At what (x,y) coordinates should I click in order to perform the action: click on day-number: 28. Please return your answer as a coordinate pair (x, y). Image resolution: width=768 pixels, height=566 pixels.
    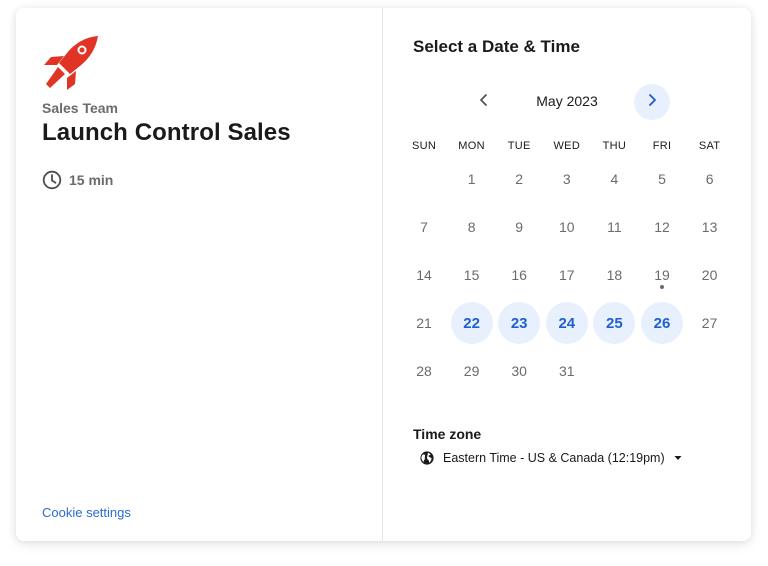
    Looking at the image, I should click on (424, 371).